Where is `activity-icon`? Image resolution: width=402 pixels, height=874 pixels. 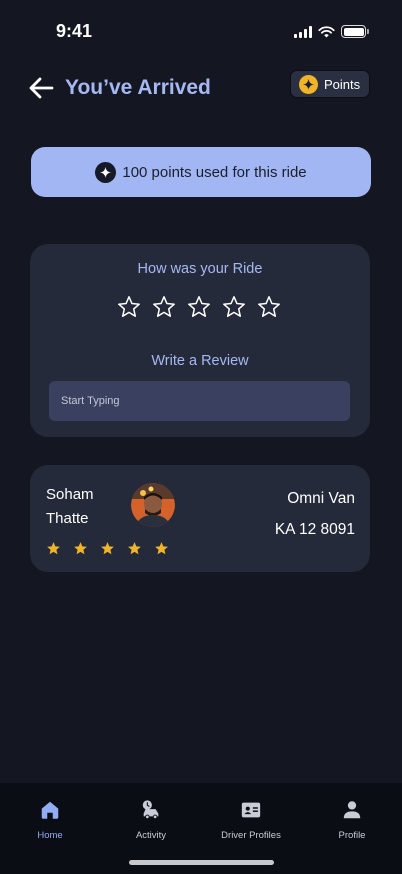 activity-icon is located at coordinates (150, 810).